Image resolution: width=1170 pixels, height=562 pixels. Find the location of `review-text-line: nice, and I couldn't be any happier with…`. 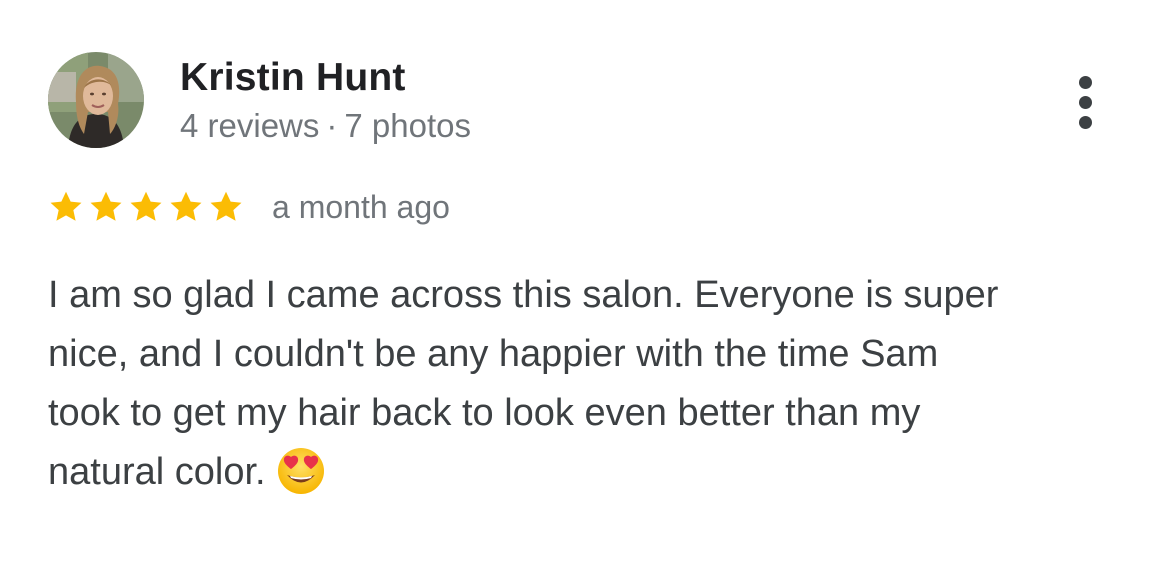

review-text-line: nice, and I couldn't be any happier with… is located at coordinates (493, 354).